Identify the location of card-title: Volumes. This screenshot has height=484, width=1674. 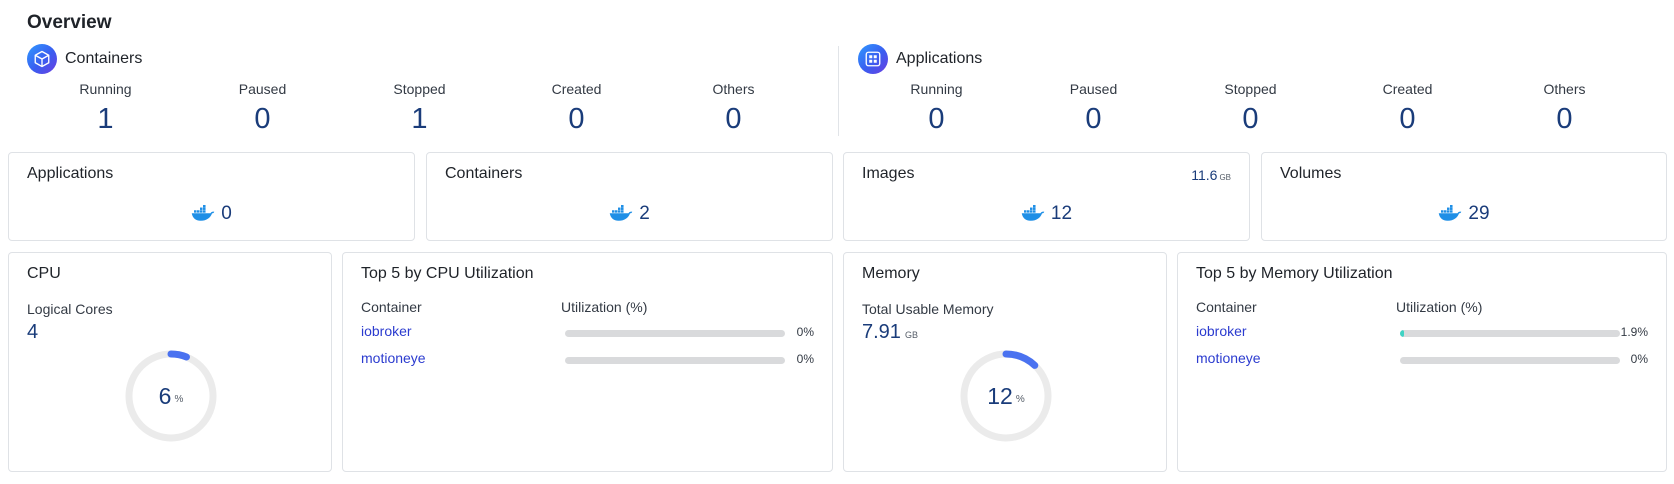
(1311, 173).